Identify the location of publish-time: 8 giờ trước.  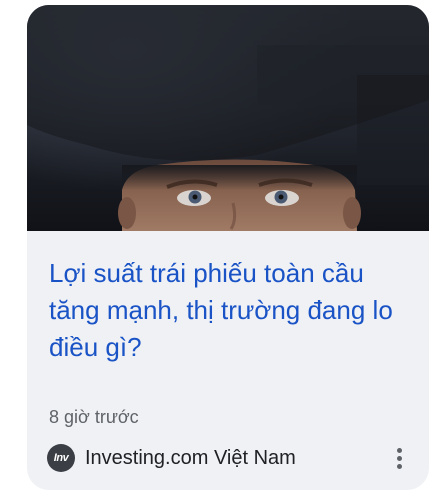
(94, 417).